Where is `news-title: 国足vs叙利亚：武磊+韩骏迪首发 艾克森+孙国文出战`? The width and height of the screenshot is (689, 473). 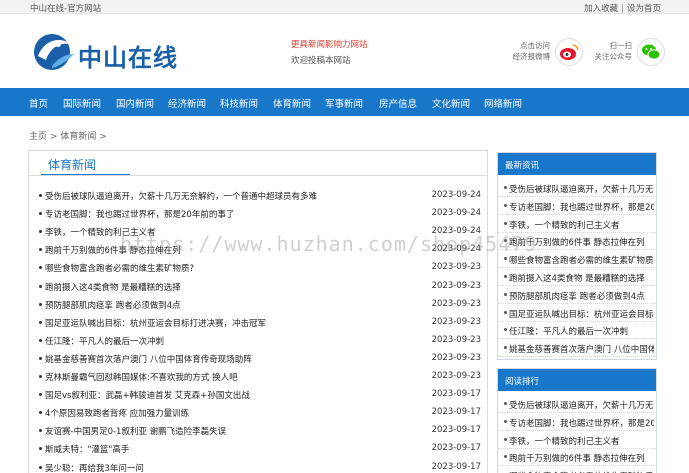
news-title: 国足vs叙利亚：武磊+韩骏迪首发 艾克森+孙国文出战 is located at coordinates (147, 395).